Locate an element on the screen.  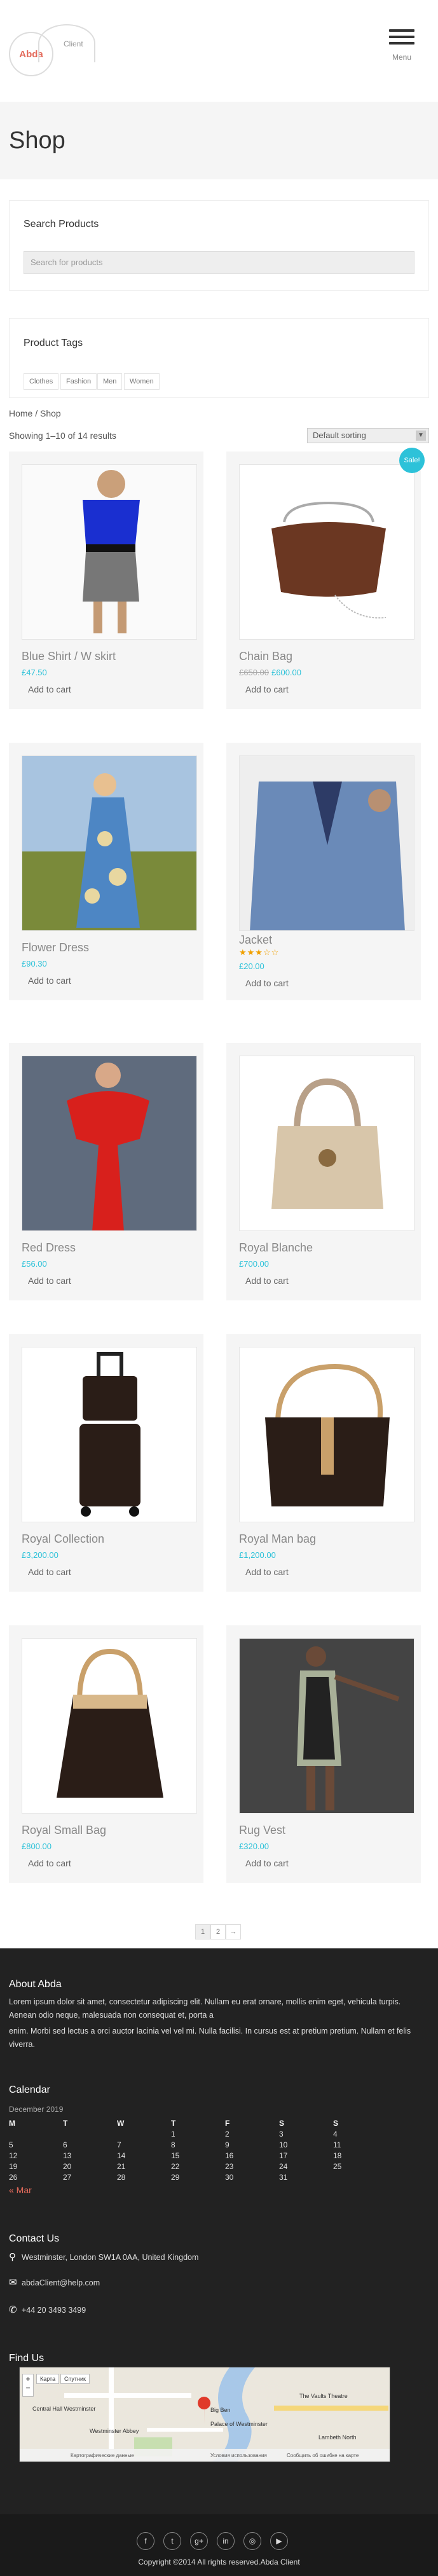
search-widget-title: Search Products is located at coordinates (61, 224).